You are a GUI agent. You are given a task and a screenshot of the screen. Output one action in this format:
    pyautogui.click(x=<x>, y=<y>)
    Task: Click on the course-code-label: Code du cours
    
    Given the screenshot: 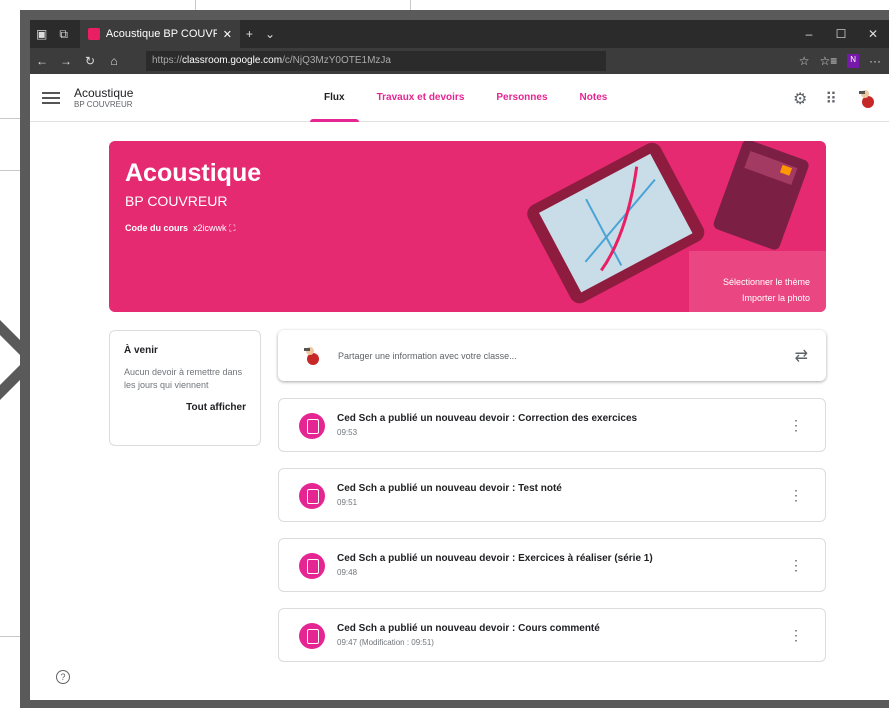 What is the action you would take?
    pyautogui.click(x=157, y=228)
    